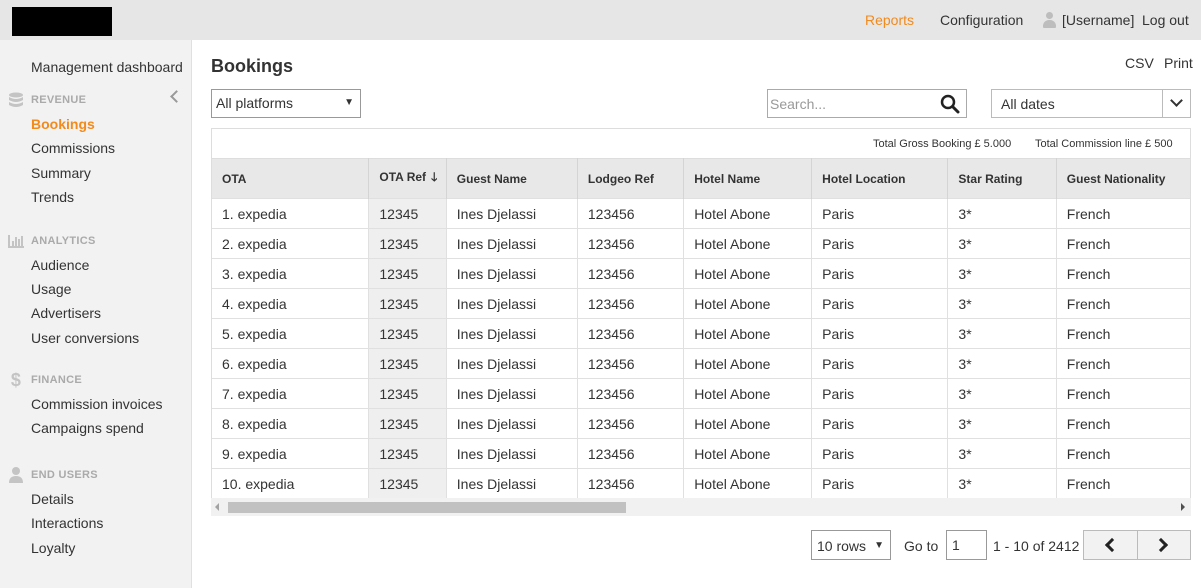 This screenshot has width=1201, height=588. What do you see at coordinates (16, 241) in the screenshot?
I see `bar-chart-icon` at bounding box center [16, 241].